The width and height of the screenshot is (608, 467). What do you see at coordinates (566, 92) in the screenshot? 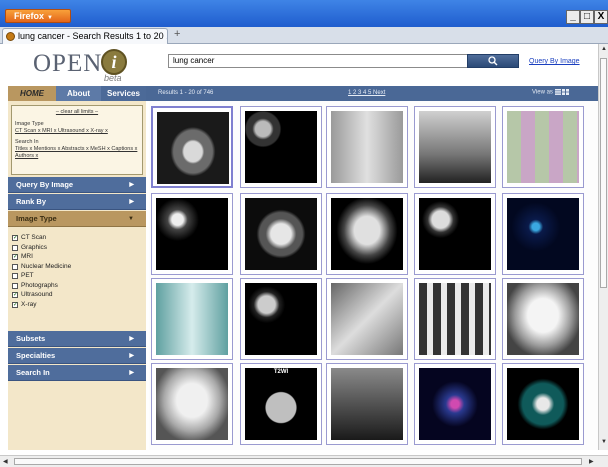
I see `grid-view-icon` at bounding box center [566, 92].